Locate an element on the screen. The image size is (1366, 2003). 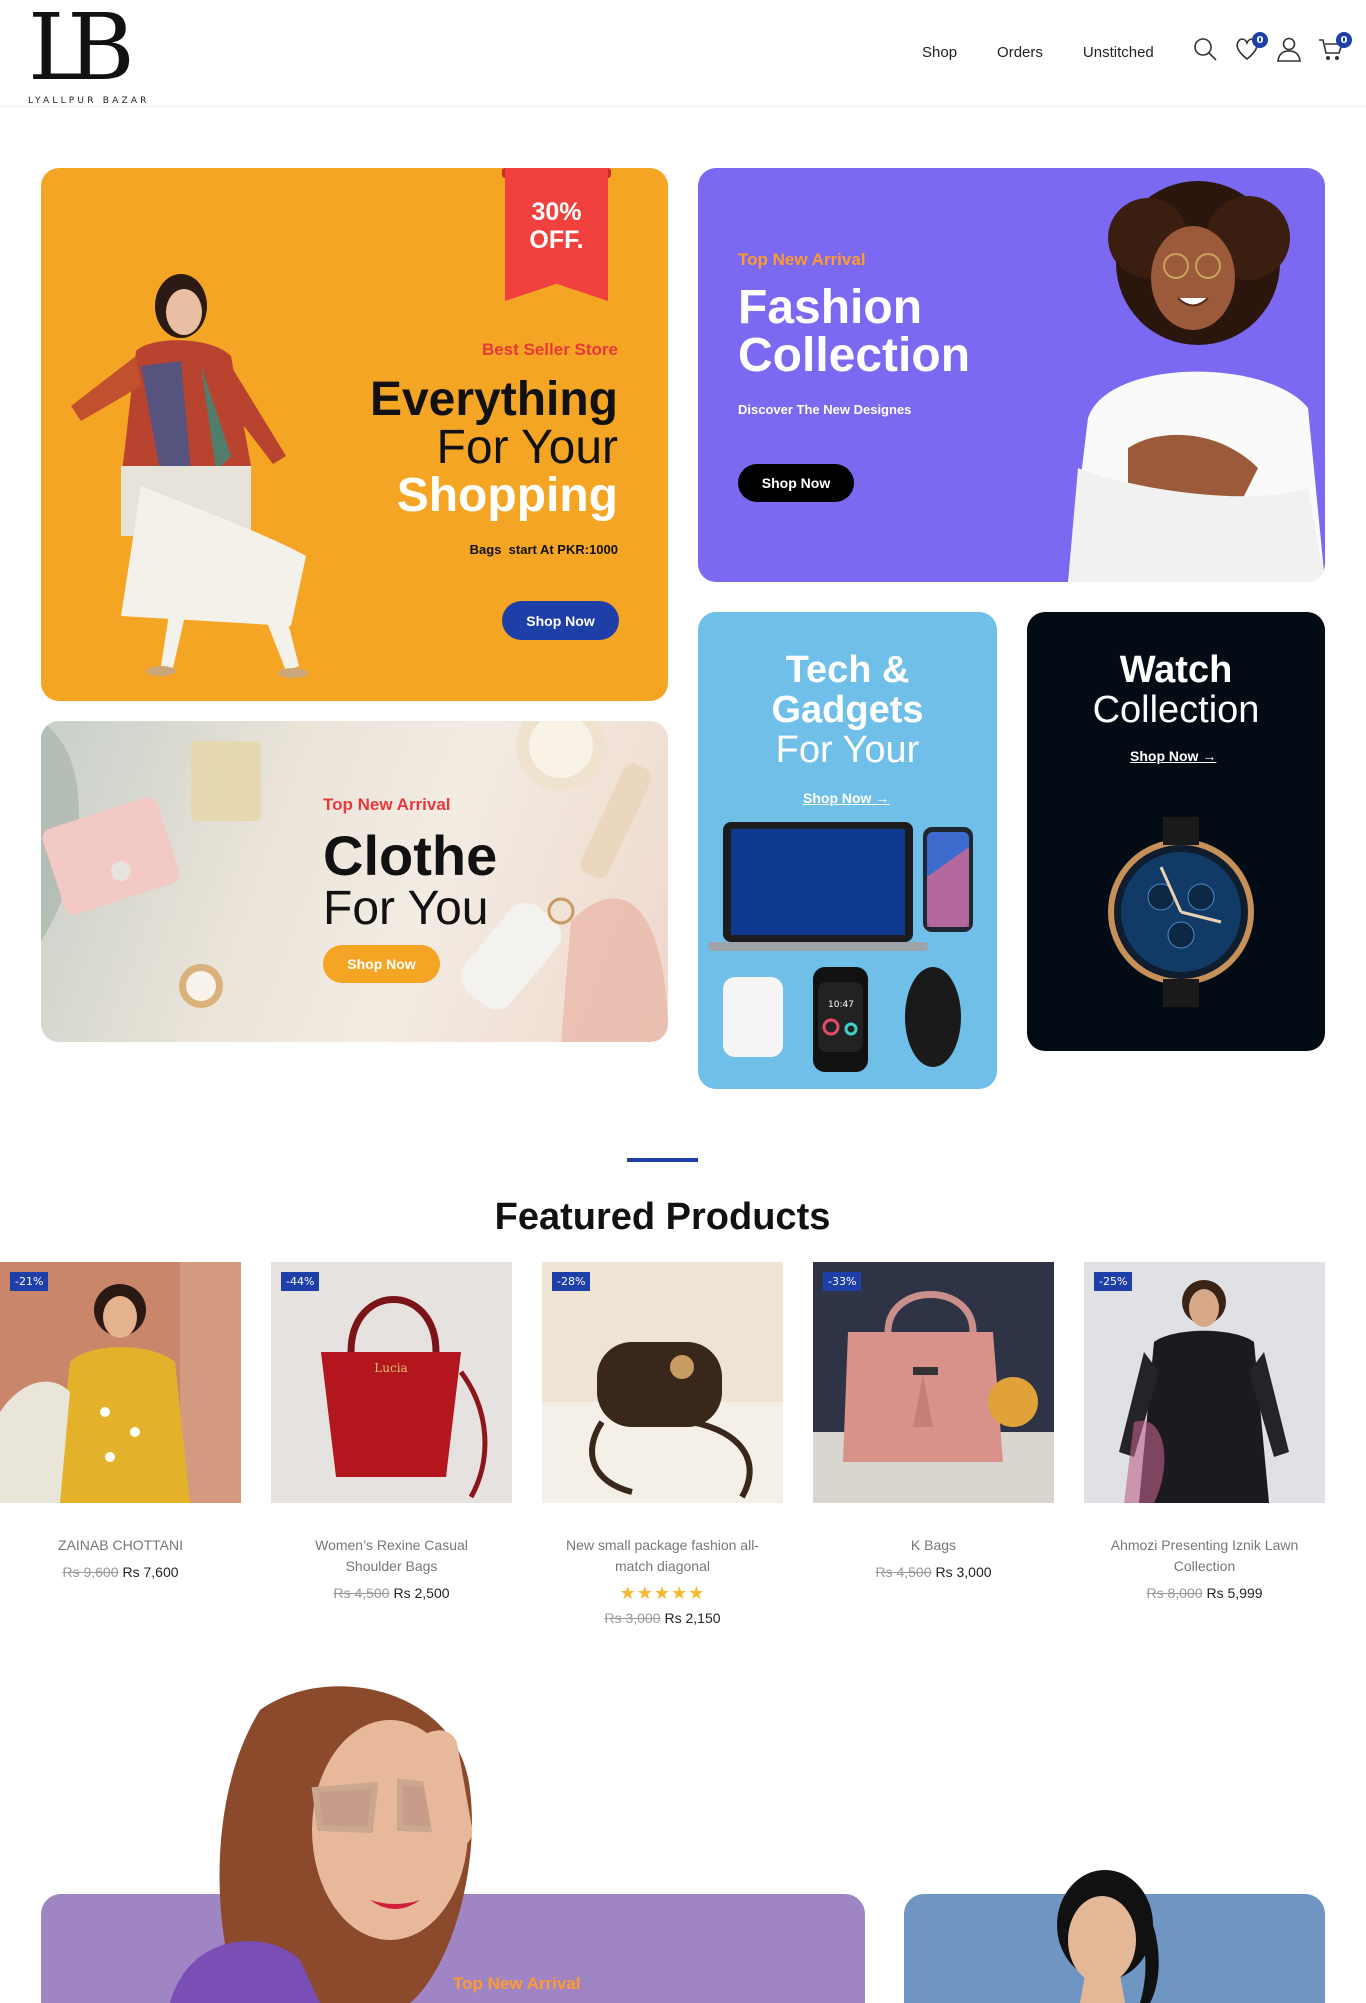
banner-clothe-for-you: Top New Arrival Clothe For You Shop Now is located at coordinates (354, 881).